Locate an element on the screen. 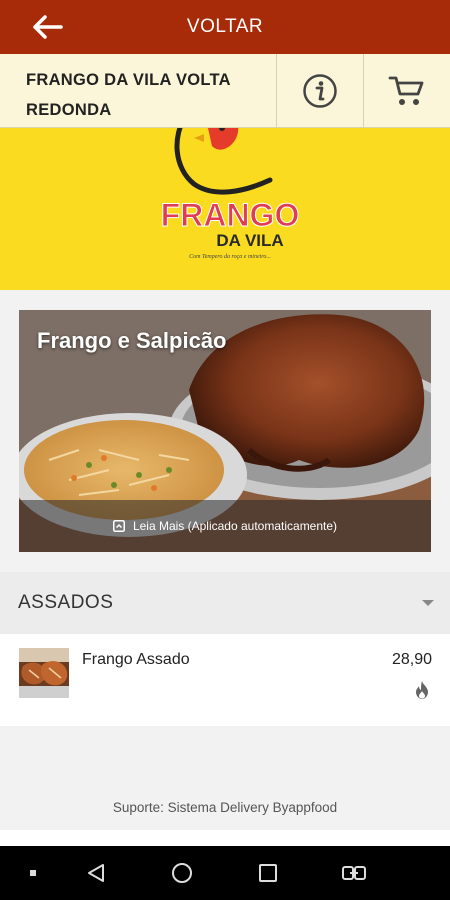 The height and width of the screenshot is (900, 450). read-more-label: Leia Mais (Aplicado automaticamente) is located at coordinates (235, 526).